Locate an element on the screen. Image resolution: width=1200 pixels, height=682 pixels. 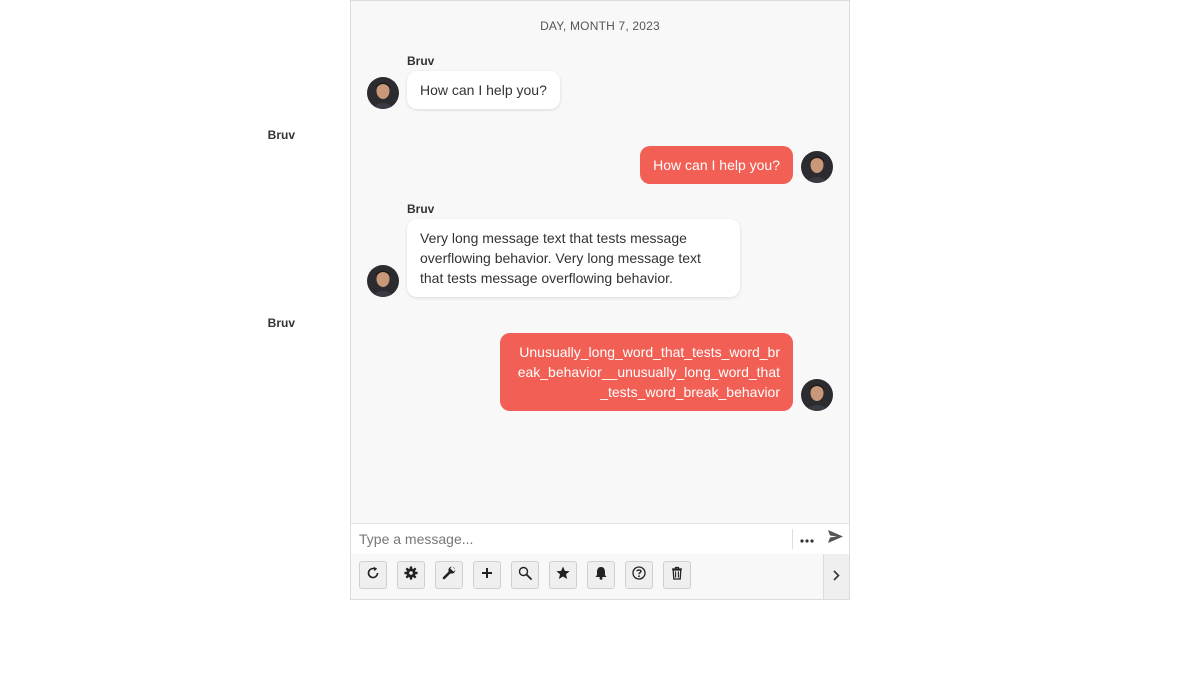
message-input is located at coordinates (571, 539).